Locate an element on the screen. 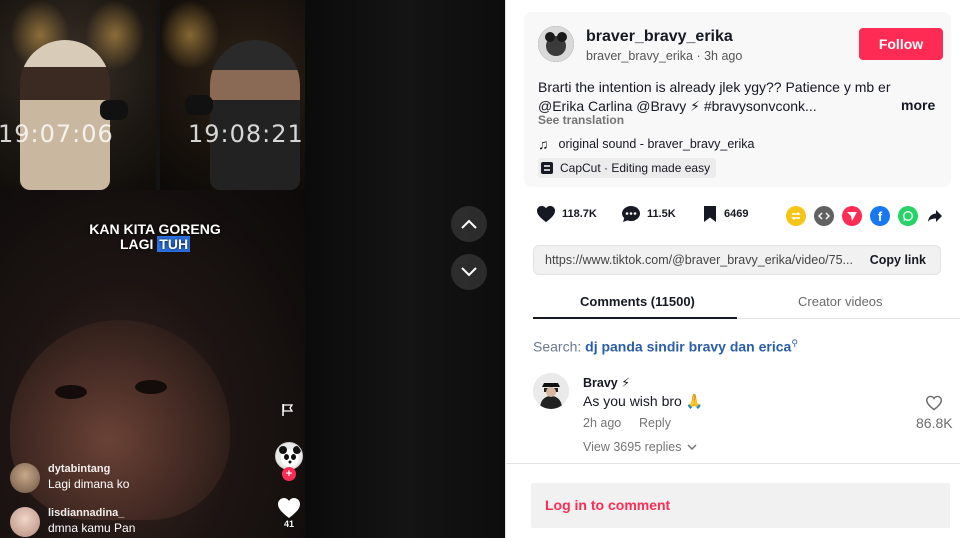 This screenshot has height=538, width=960. comment-text: As you wish bro 🙏 is located at coordinates (643, 401).